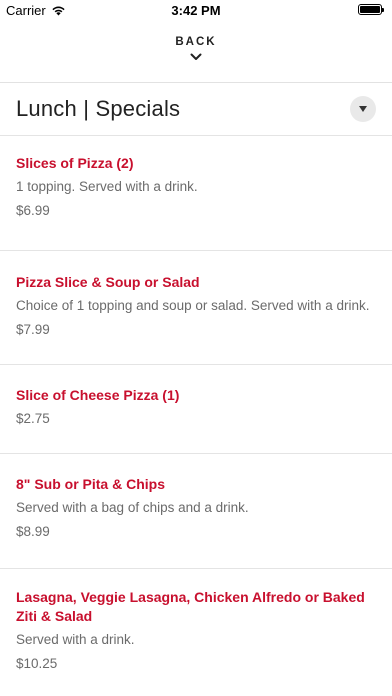 The height and width of the screenshot is (696, 392). Describe the element at coordinates (90, 484) in the screenshot. I see `menu-item-name: 8" Sub or Pita & Chips` at that location.